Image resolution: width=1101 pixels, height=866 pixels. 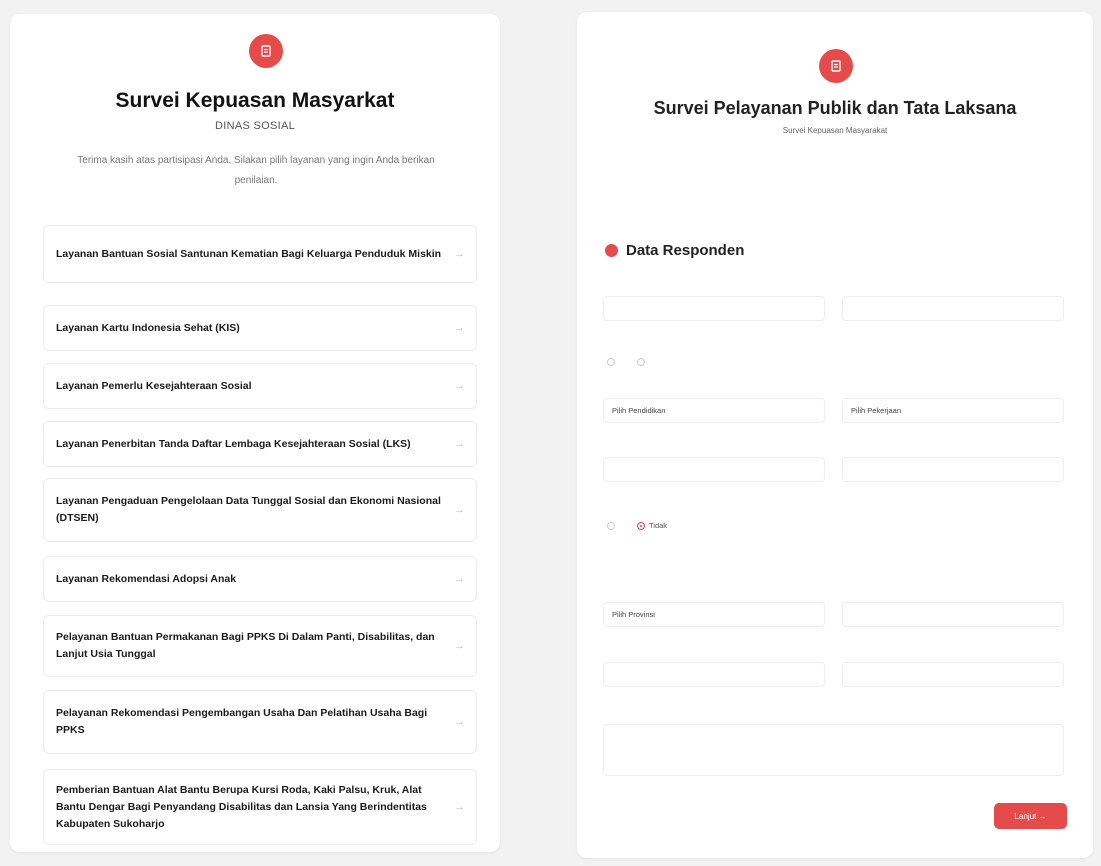 I want to click on service-label: Layanan Pemerlu Kesejahteraan Sosial, so click(x=154, y=385).